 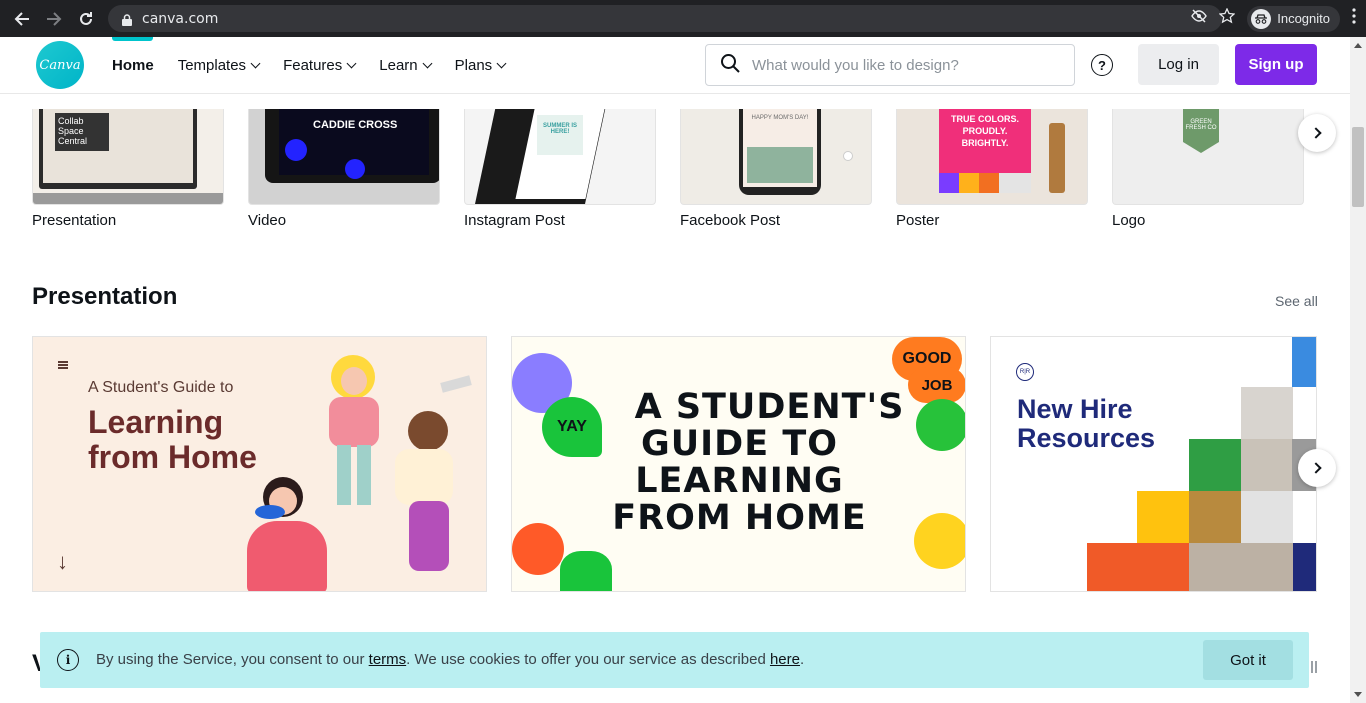 I want to click on design-type-label: Presentation, so click(x=74, y=220).